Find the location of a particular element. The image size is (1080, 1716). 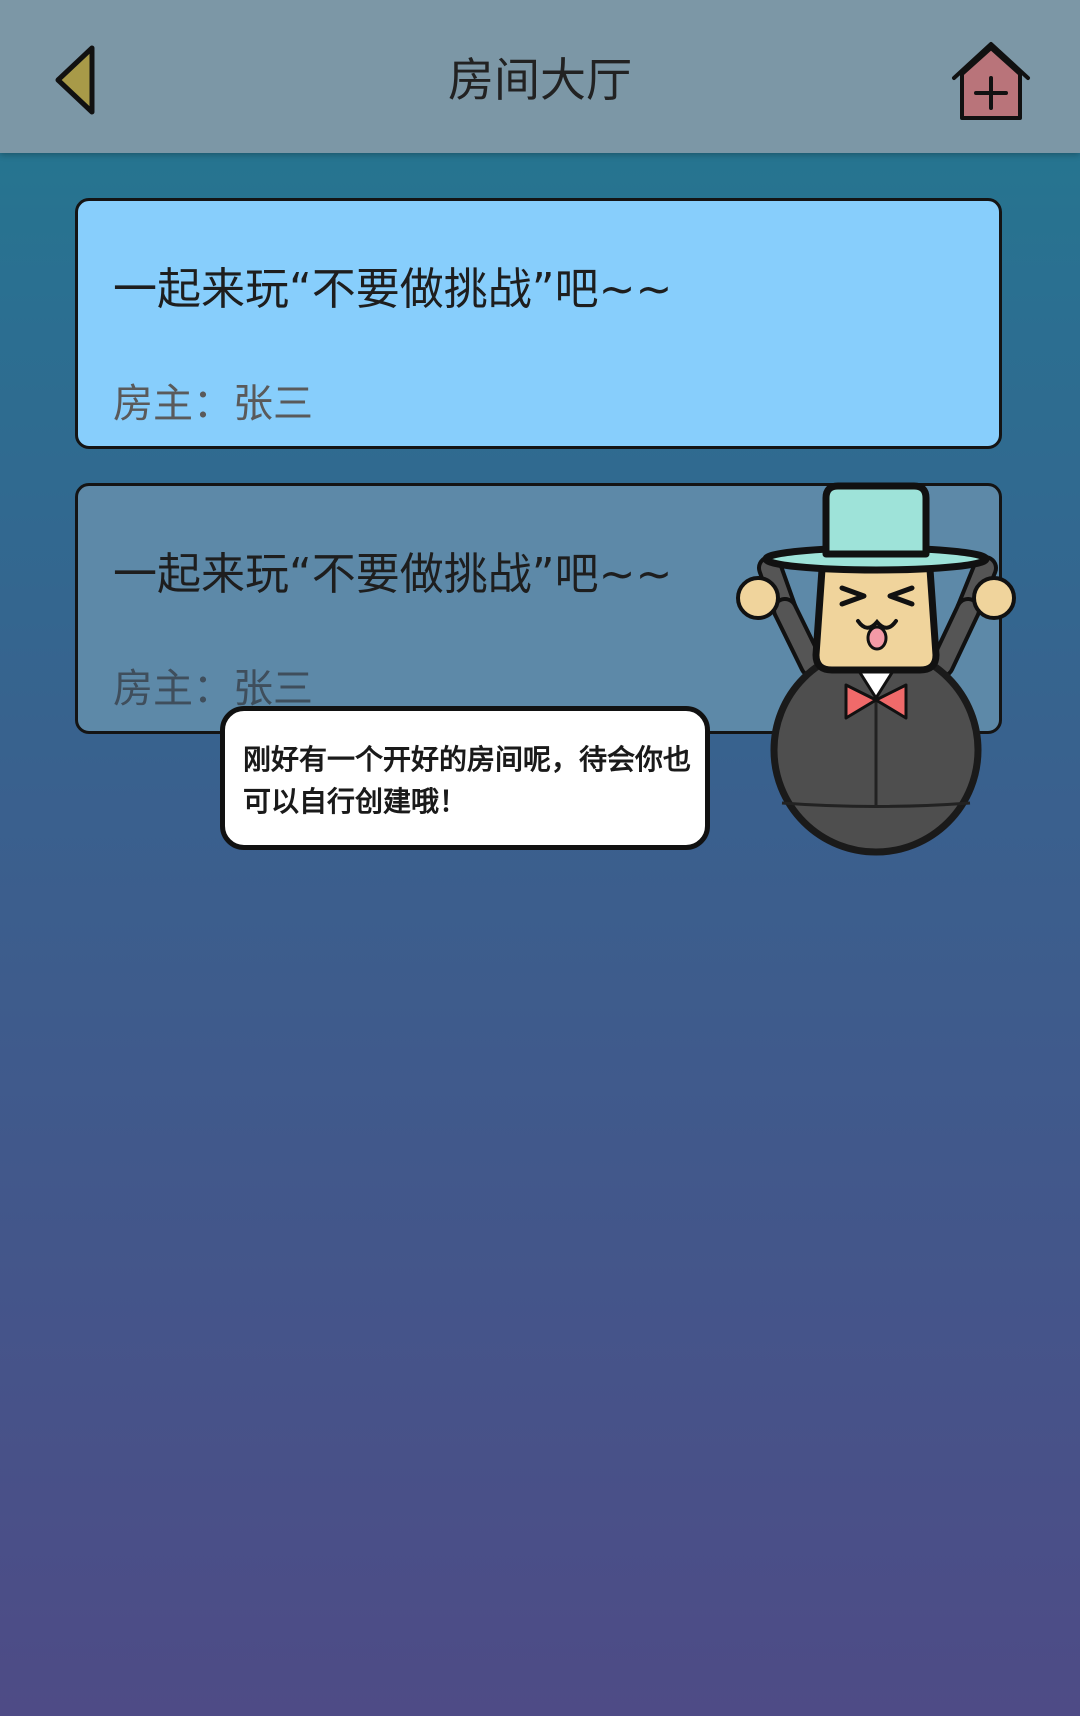

create-room-button is located at coordinates (991, 81).